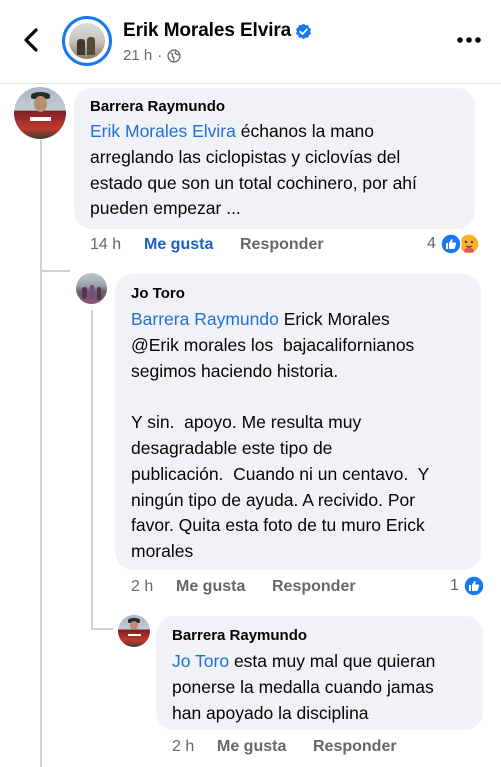  I want to click on mention-link: Barrera Raymundo, so click(205, 319).